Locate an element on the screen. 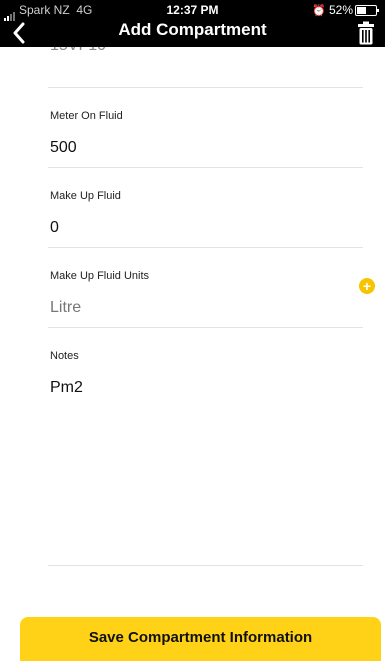 The width and height of the screenshot is (385, 661). meter-on-fluid-field: Meter On Fluid 500 is located at coordinates (205, 127).